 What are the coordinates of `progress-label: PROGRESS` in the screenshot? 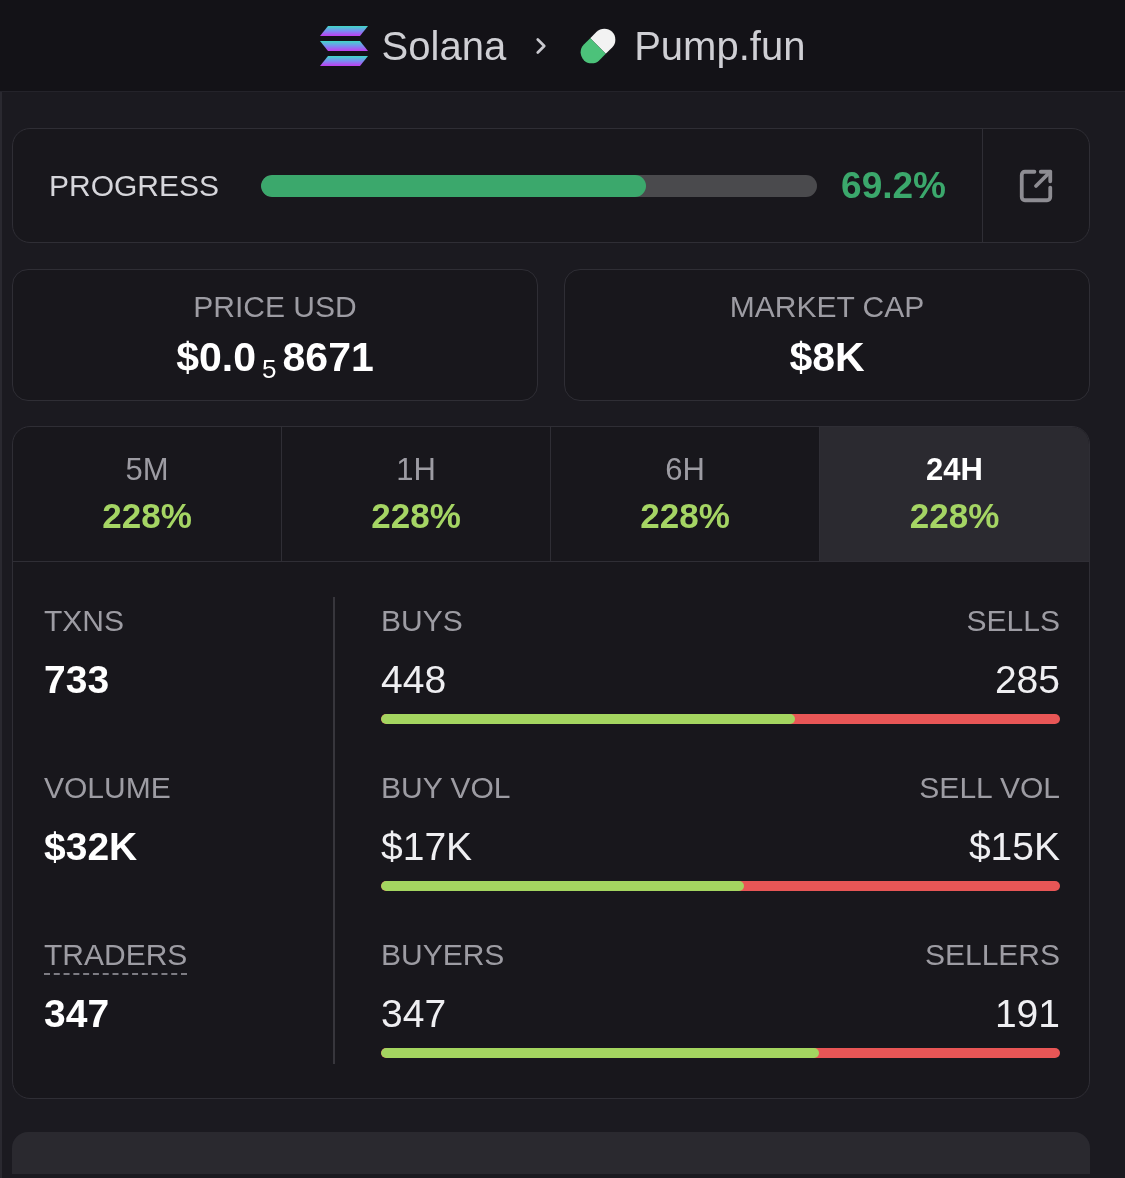 It's located at (135, 186).